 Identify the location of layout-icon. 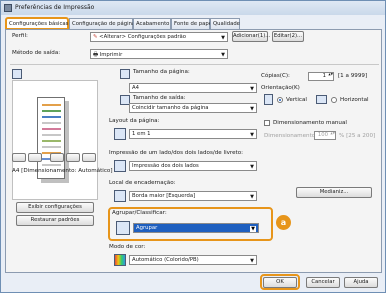
(120, 134).